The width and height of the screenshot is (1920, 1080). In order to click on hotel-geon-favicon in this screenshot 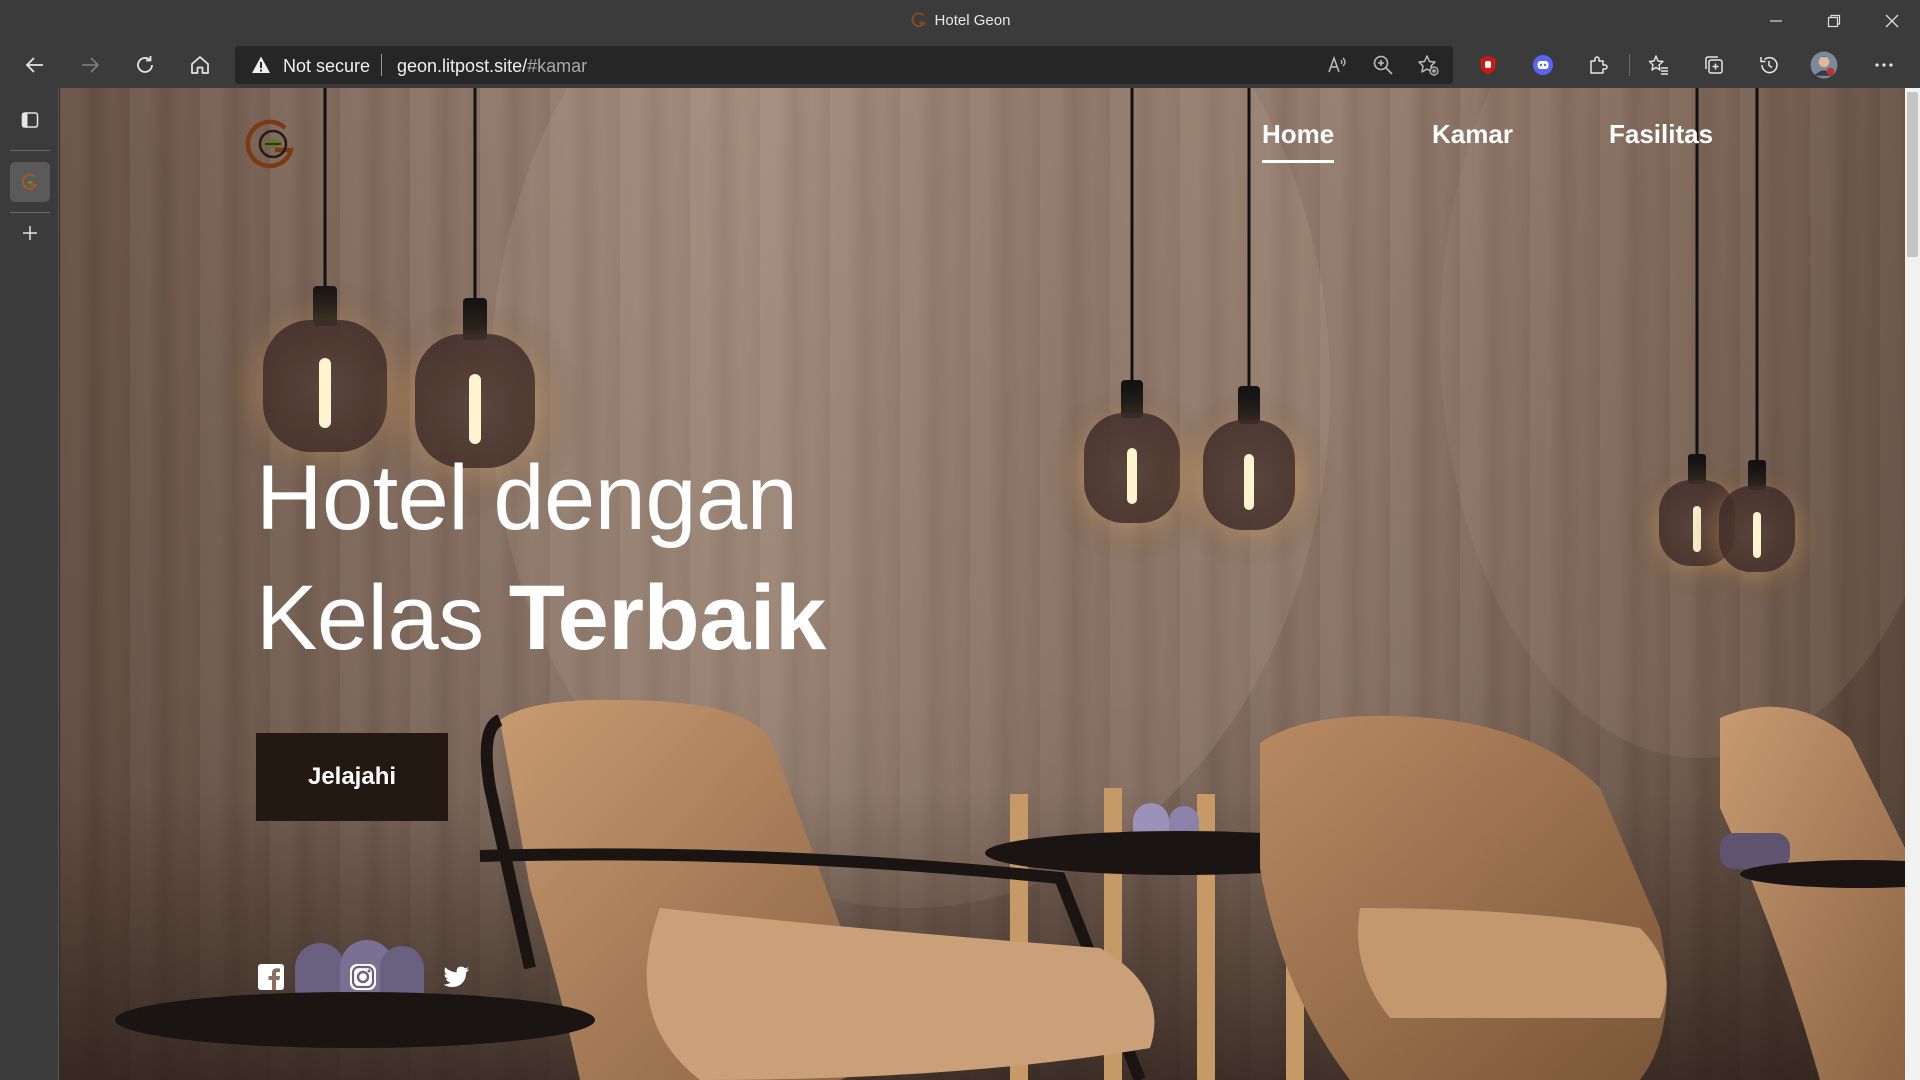, I will do `click(918, 19)`.